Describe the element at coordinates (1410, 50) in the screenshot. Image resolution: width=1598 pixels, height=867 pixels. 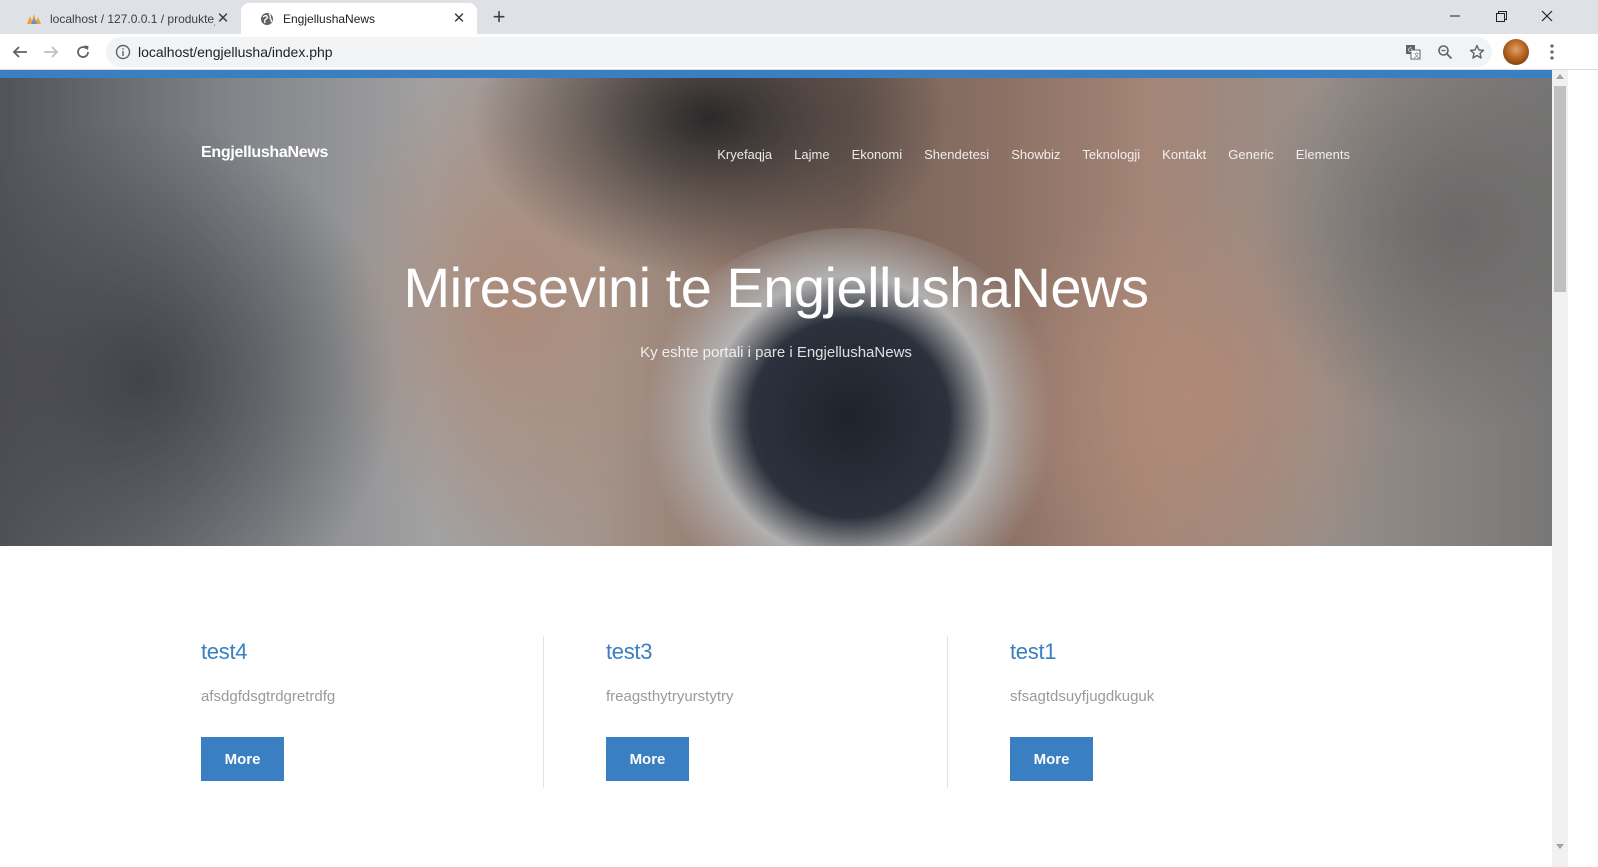
I see `svg-text: G` at that location.